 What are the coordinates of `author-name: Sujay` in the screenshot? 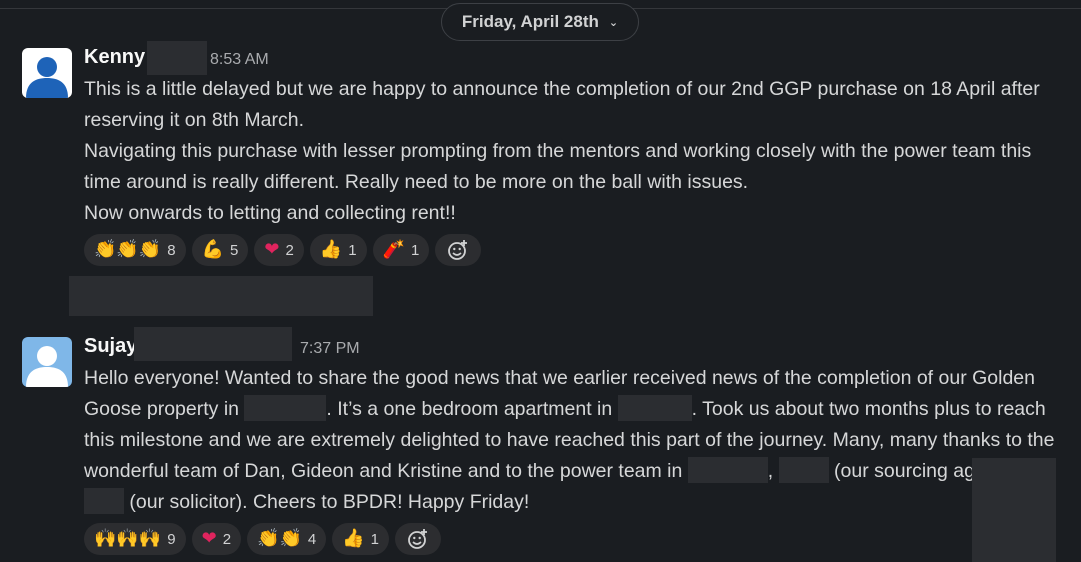 It's located at (110, 346).